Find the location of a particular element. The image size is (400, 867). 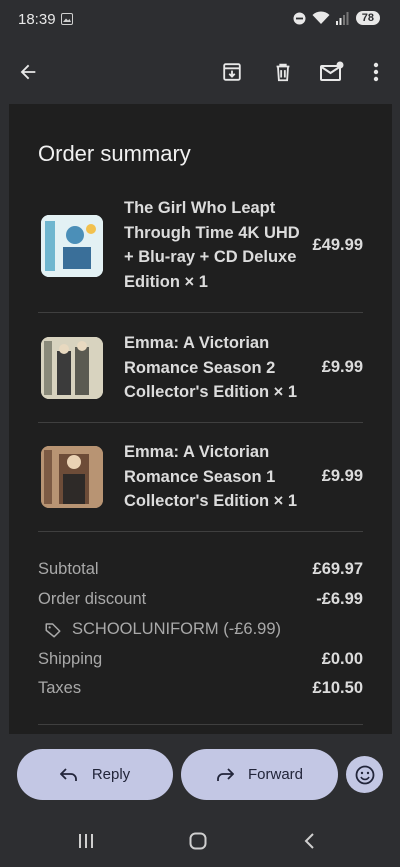

discount-row: Order discount -£6.99 is located at coordinates (200, 602).